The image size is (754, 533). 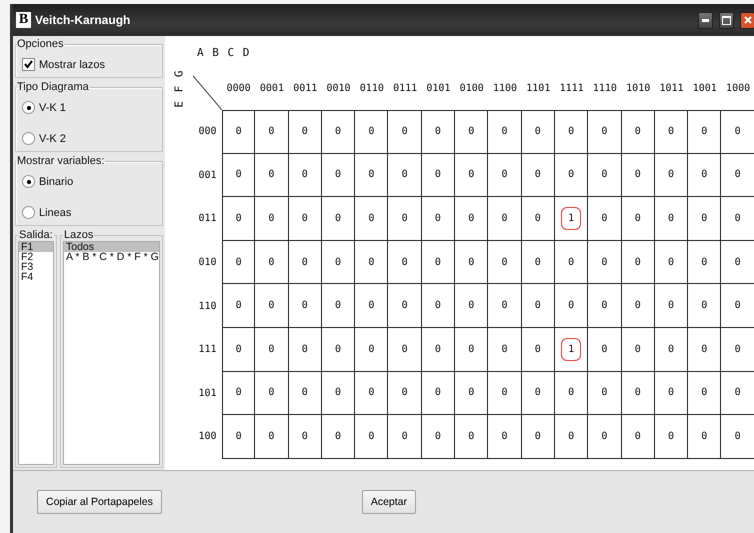 What do you see at coordinates (36, 277) in the screenshot?
I see `list-item: F4` at bounding box center [36, 277].